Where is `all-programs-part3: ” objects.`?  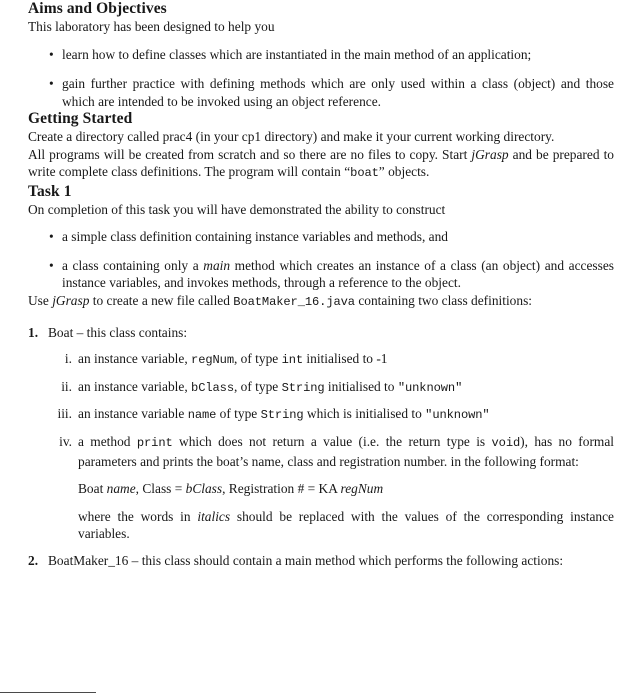
all-programs-part3: ” objects. is located at coordinates (404, 172).